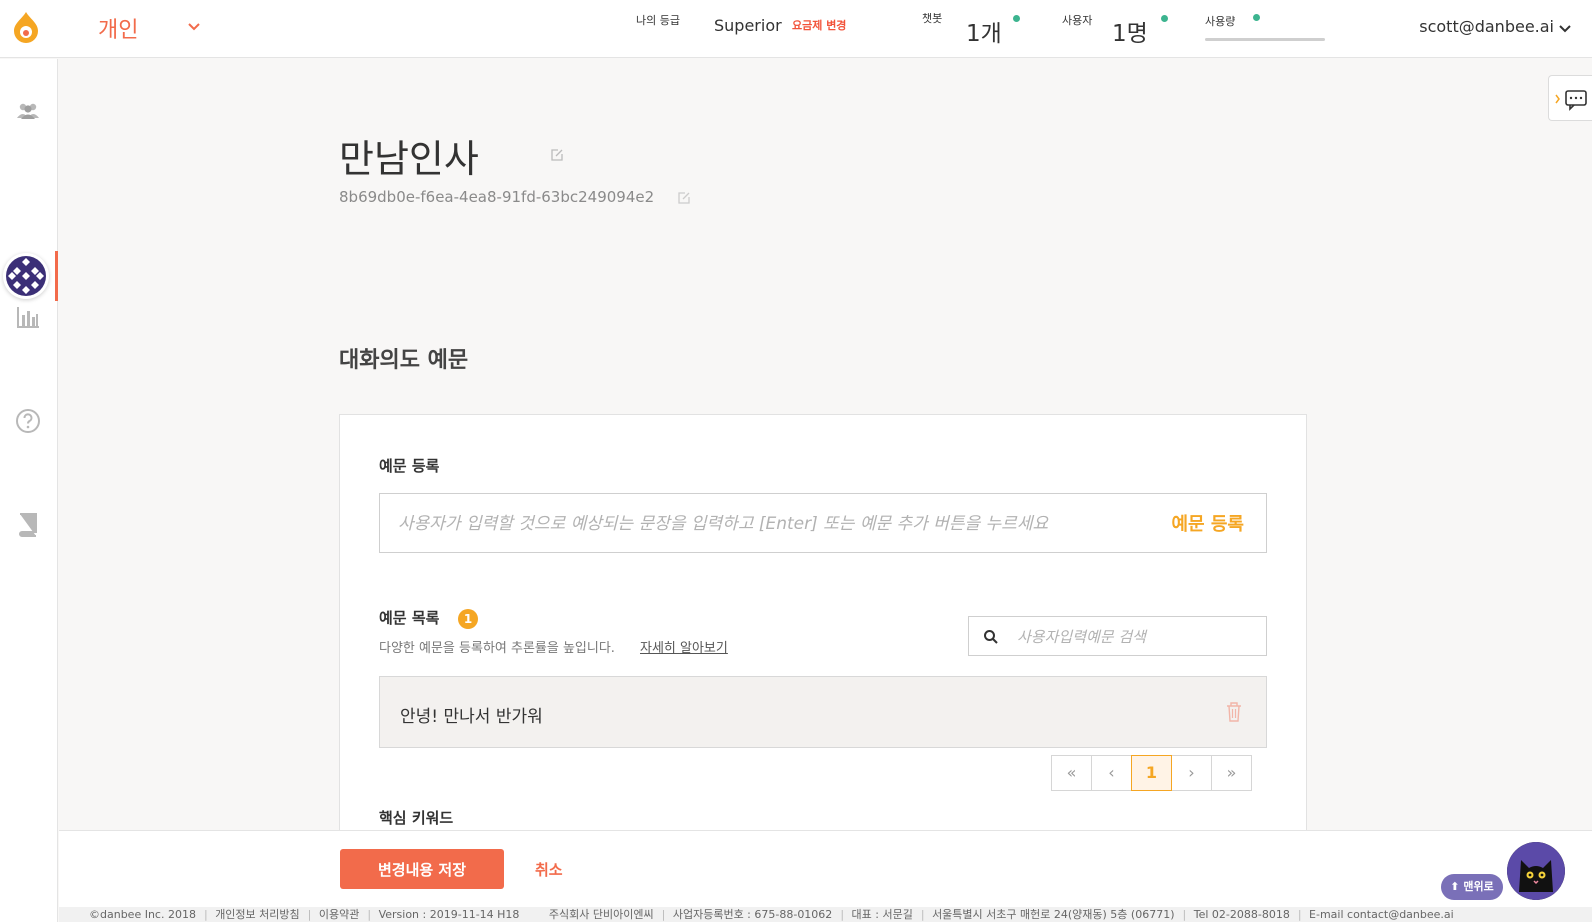 The height and width of the screenshot is (922, 1592). I want to click on pagination: « ‹ 1 › », so click(1151, 773).